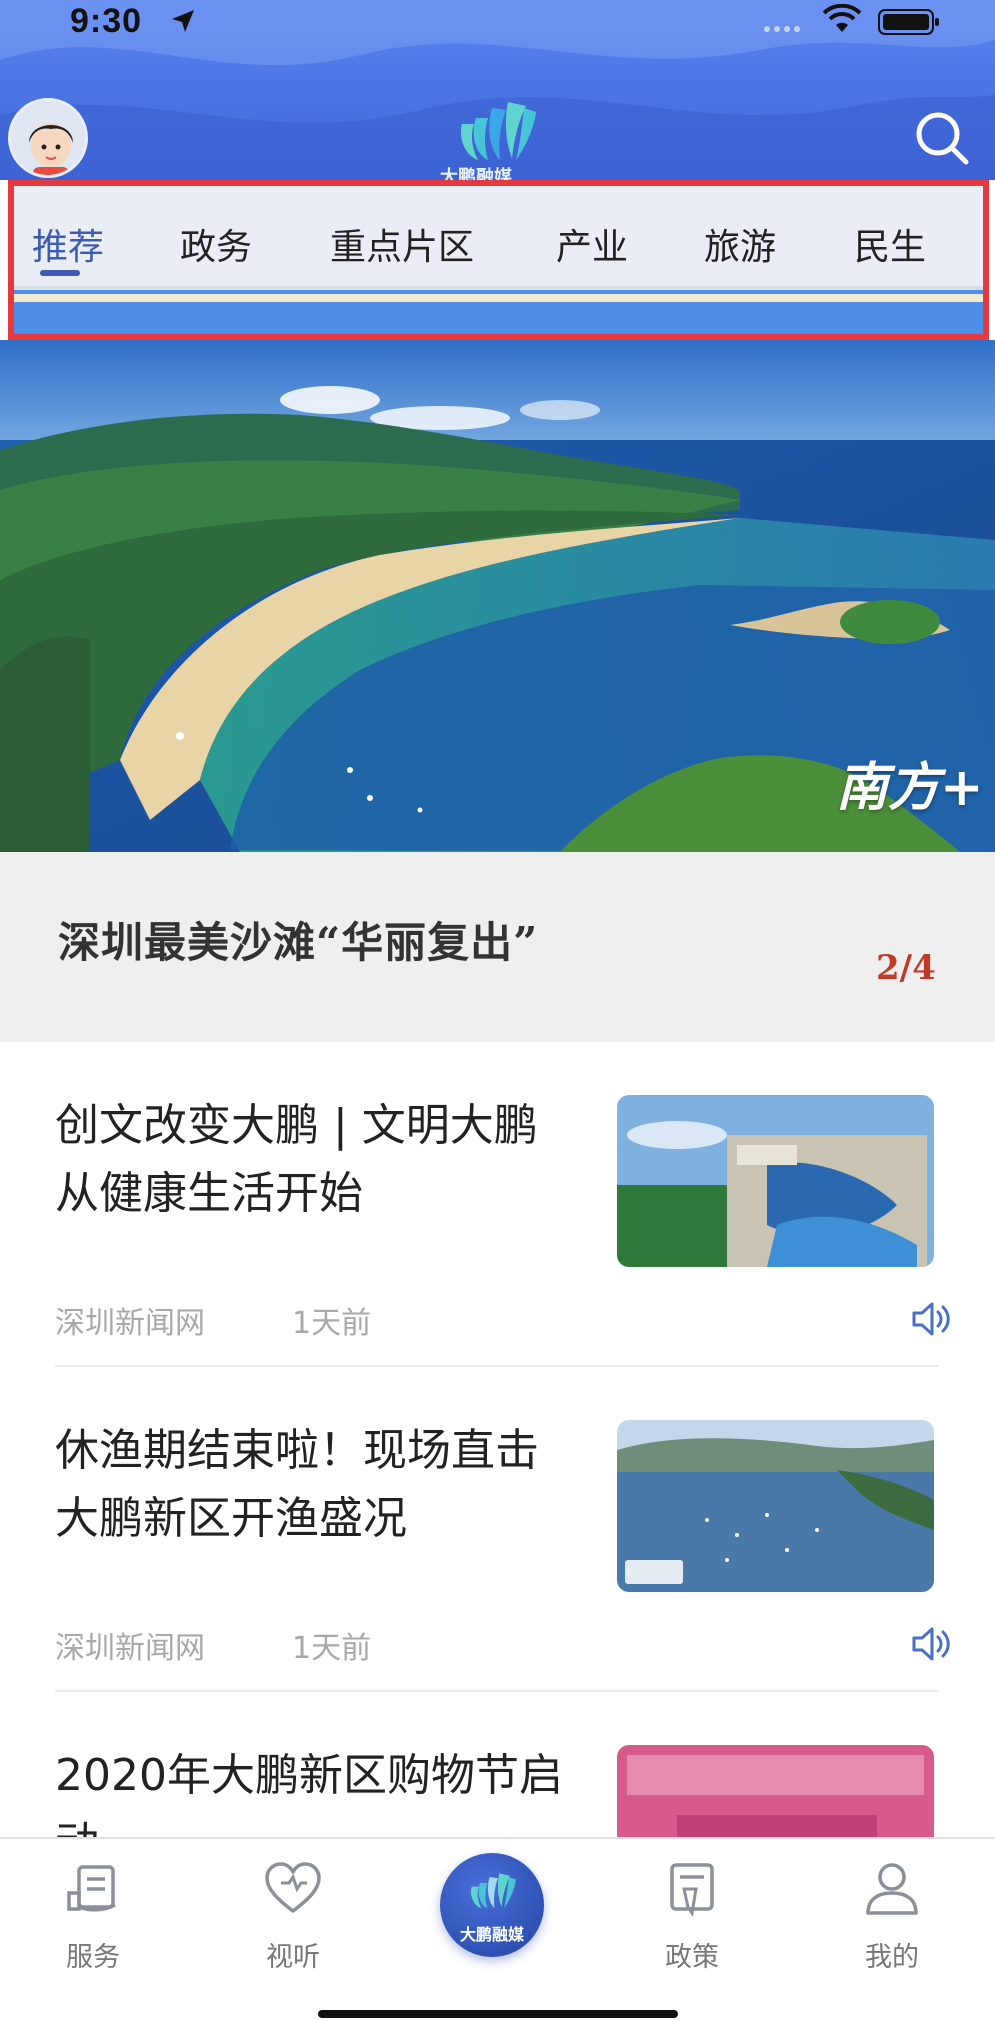 This screenshot has height=2021, width=995. What do you see at coordinates (309, 1793) in the screenshot?
I see `news-title: 2020年大鹏新区购物节启动` at bounding box center [309, 1793].